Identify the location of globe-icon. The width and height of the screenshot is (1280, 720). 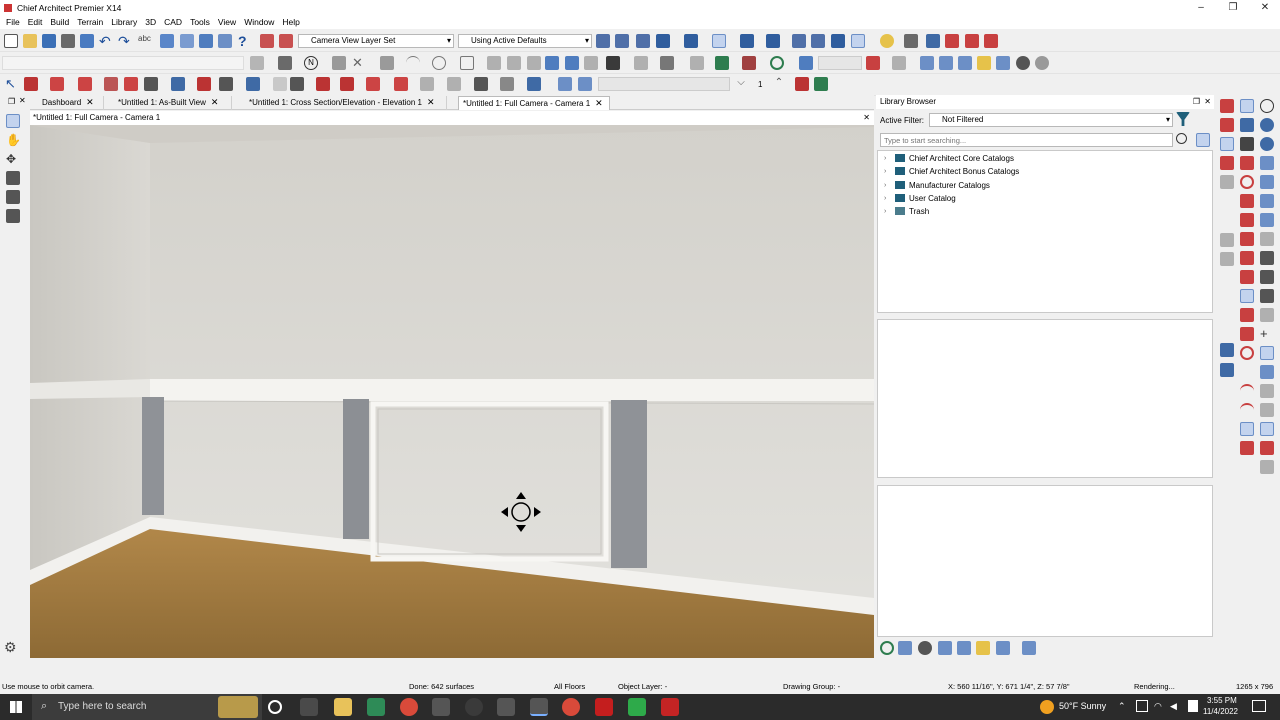
(925, 648).